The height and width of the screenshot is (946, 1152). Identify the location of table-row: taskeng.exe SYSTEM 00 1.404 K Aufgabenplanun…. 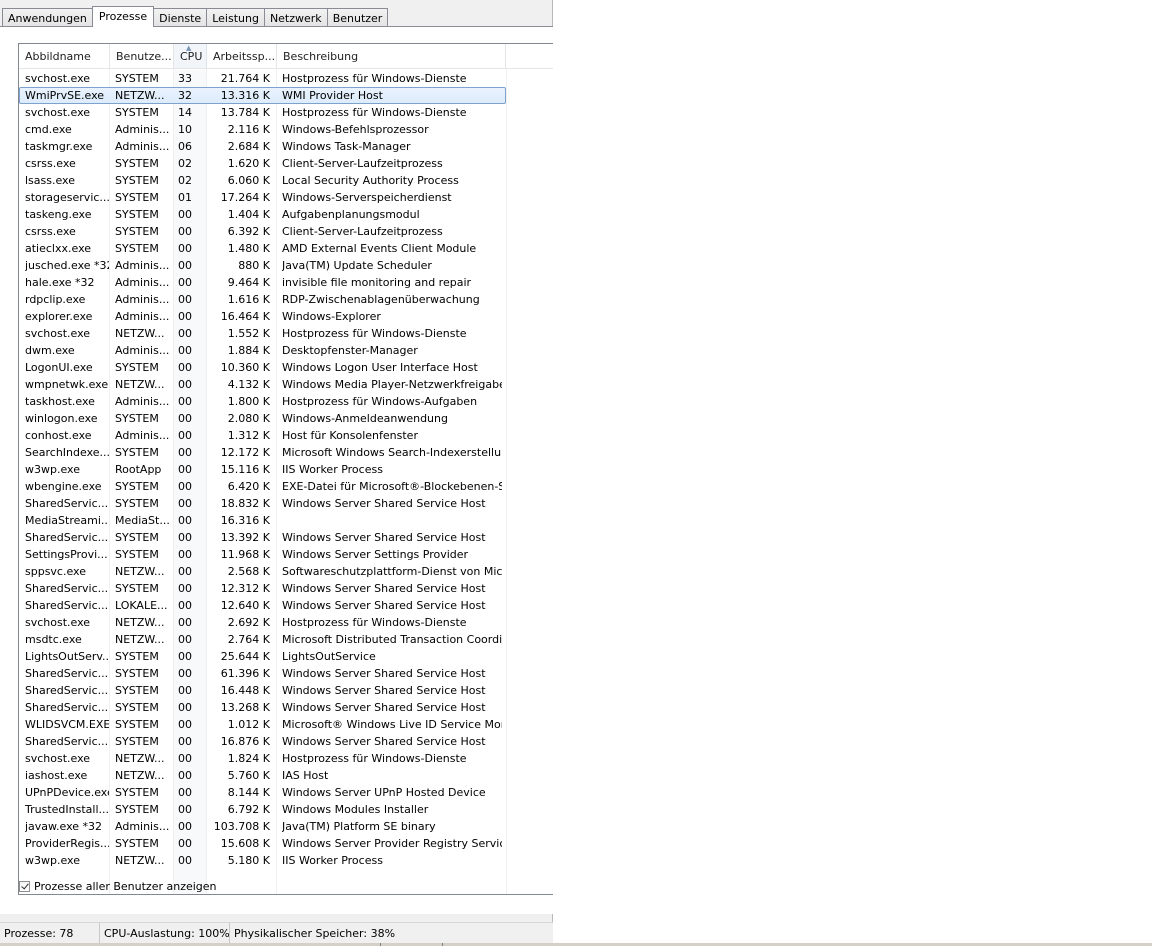
(262, 214).